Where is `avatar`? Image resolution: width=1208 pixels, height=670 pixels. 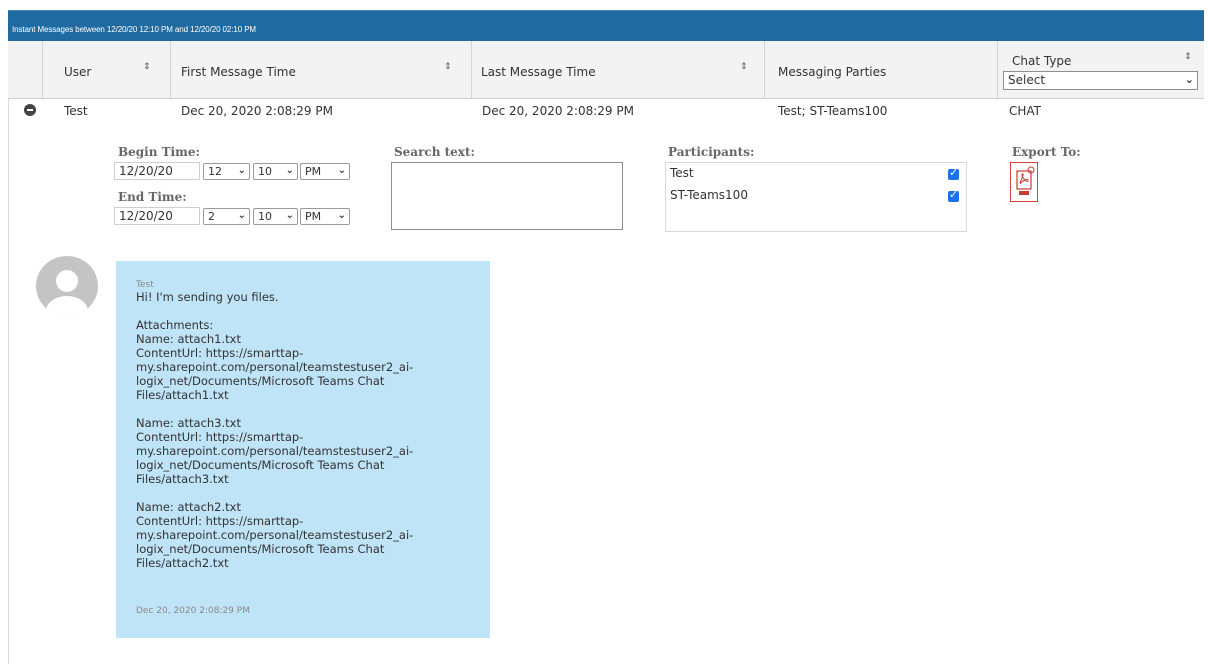 avatar is located at coordinates (67, 286).